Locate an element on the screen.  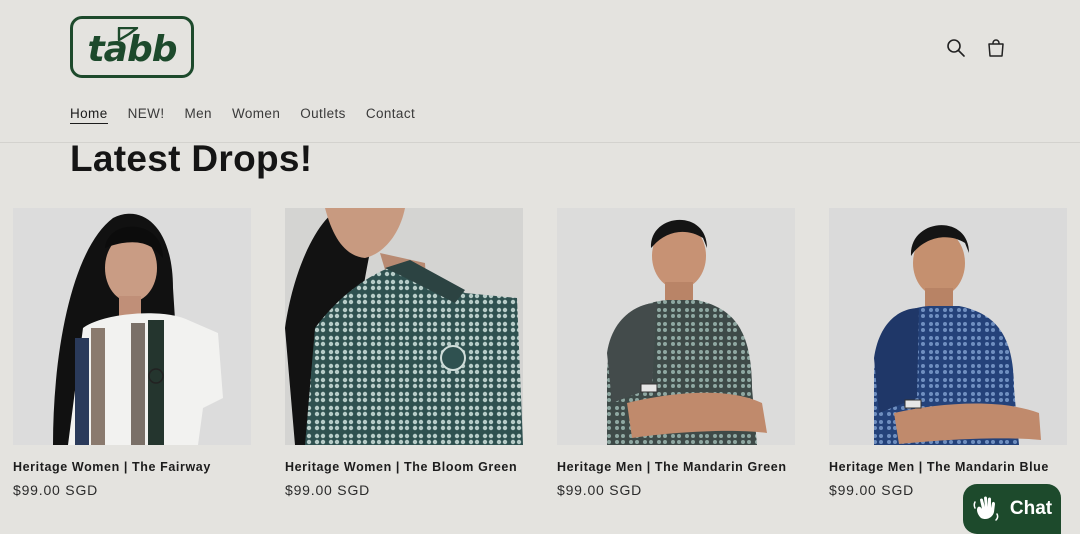
brand-logo: tabb is located at coordinates (132, 47).